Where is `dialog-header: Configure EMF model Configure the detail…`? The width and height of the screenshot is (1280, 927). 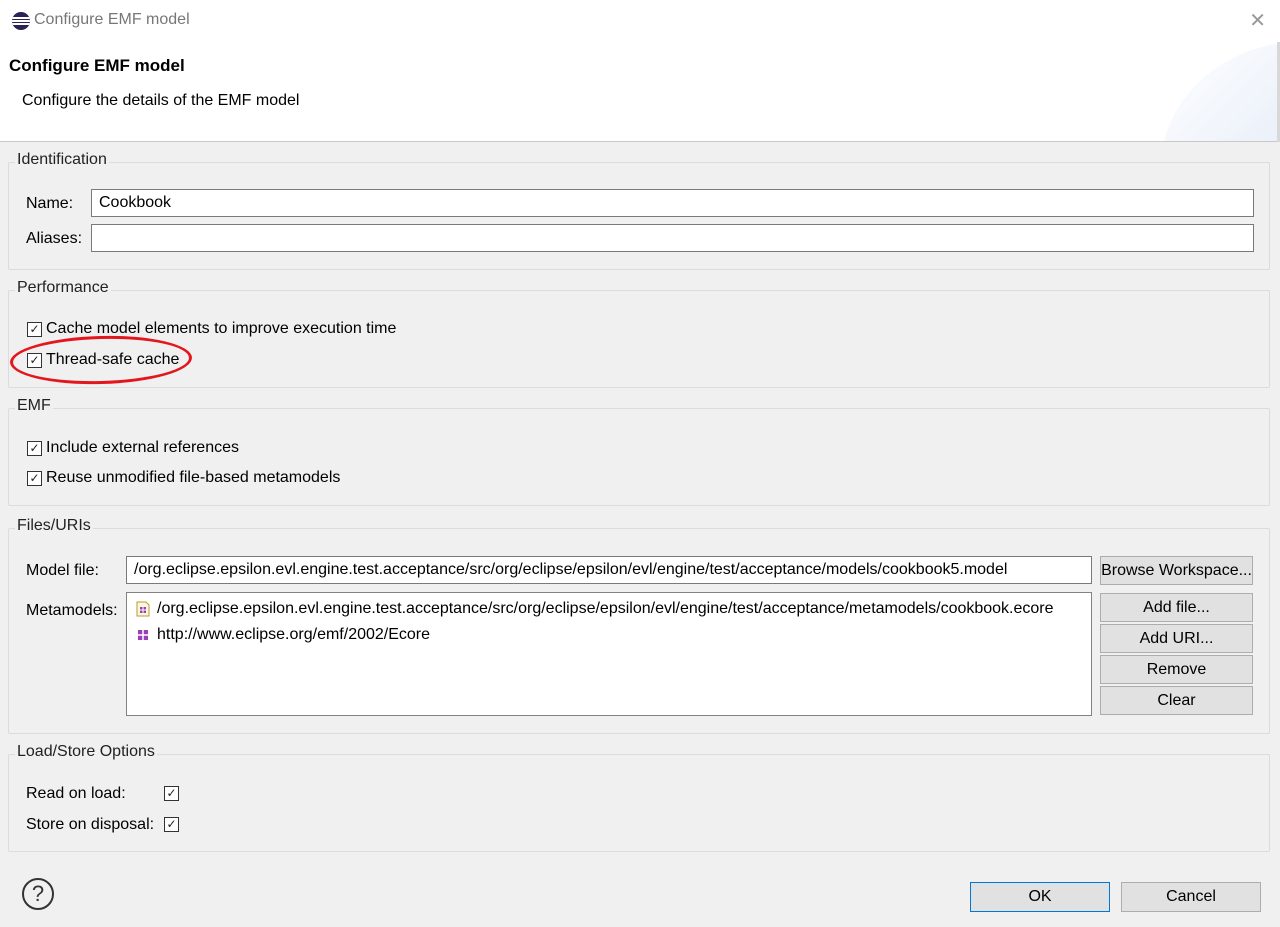
dialog-header: Configure EMF model Configure the detail… is located at coordinates (640, 92).